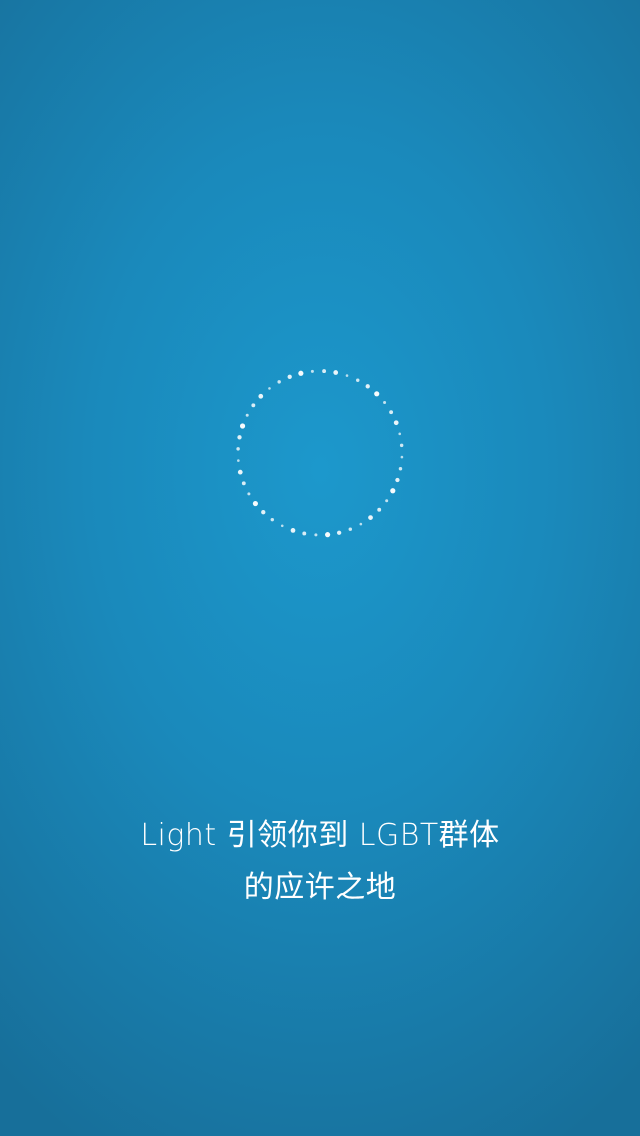 This screenshot has height=1136, width=640. I want to click on loading-ring-icon, so click(320, 453).